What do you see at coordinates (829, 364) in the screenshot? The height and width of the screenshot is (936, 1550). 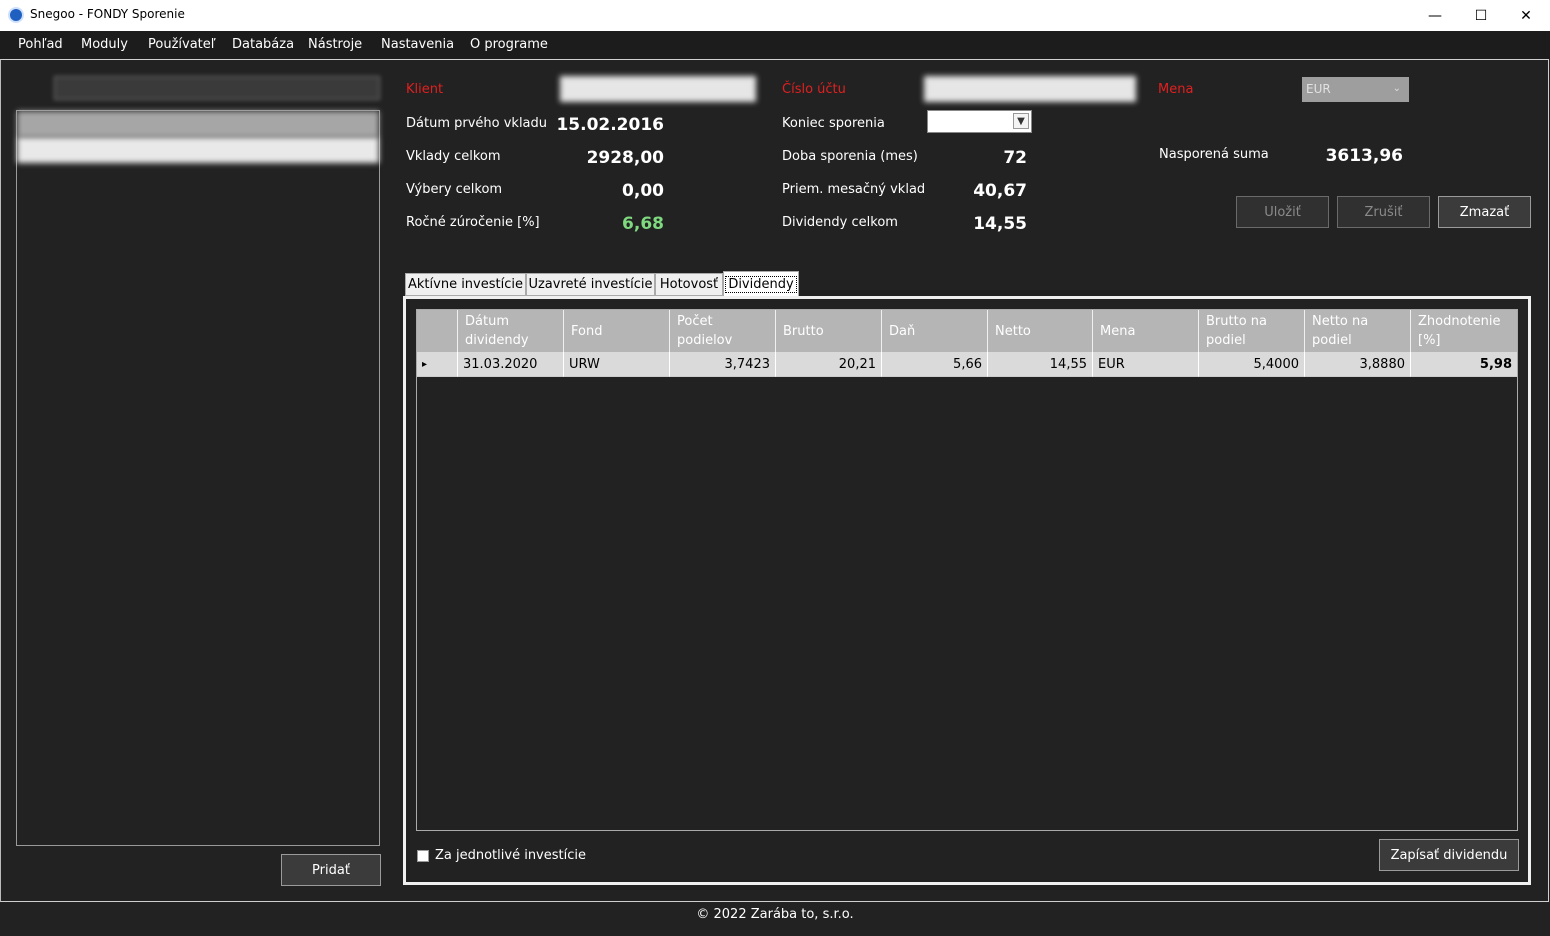 I see `cell-brutto: 20,21` at bounding box center [829, 364].